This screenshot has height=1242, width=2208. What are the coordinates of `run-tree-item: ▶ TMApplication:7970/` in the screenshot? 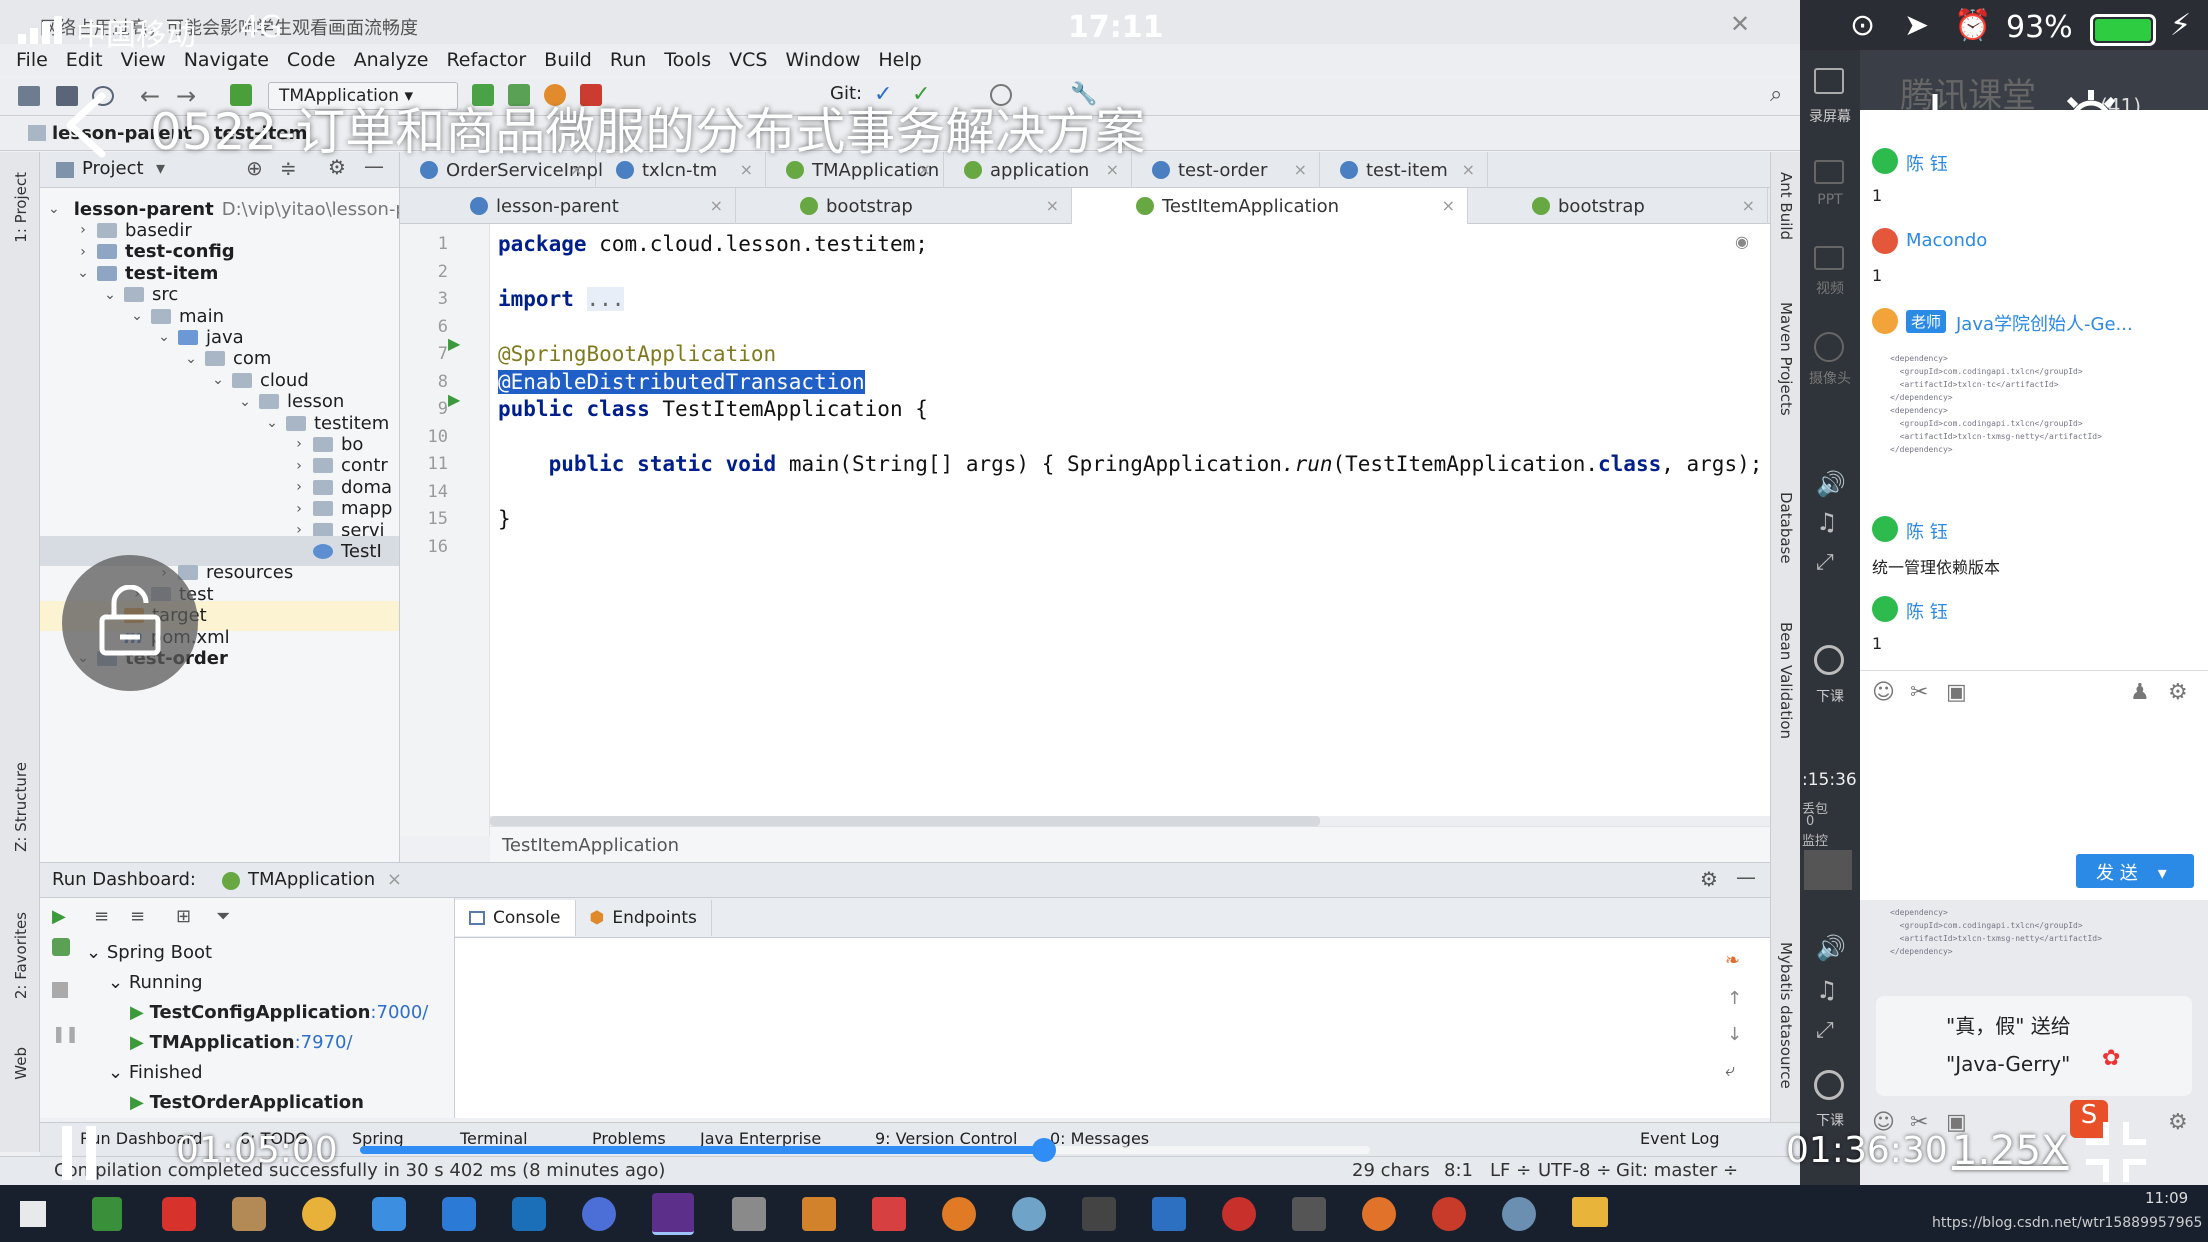 It's located at (241, 1042).